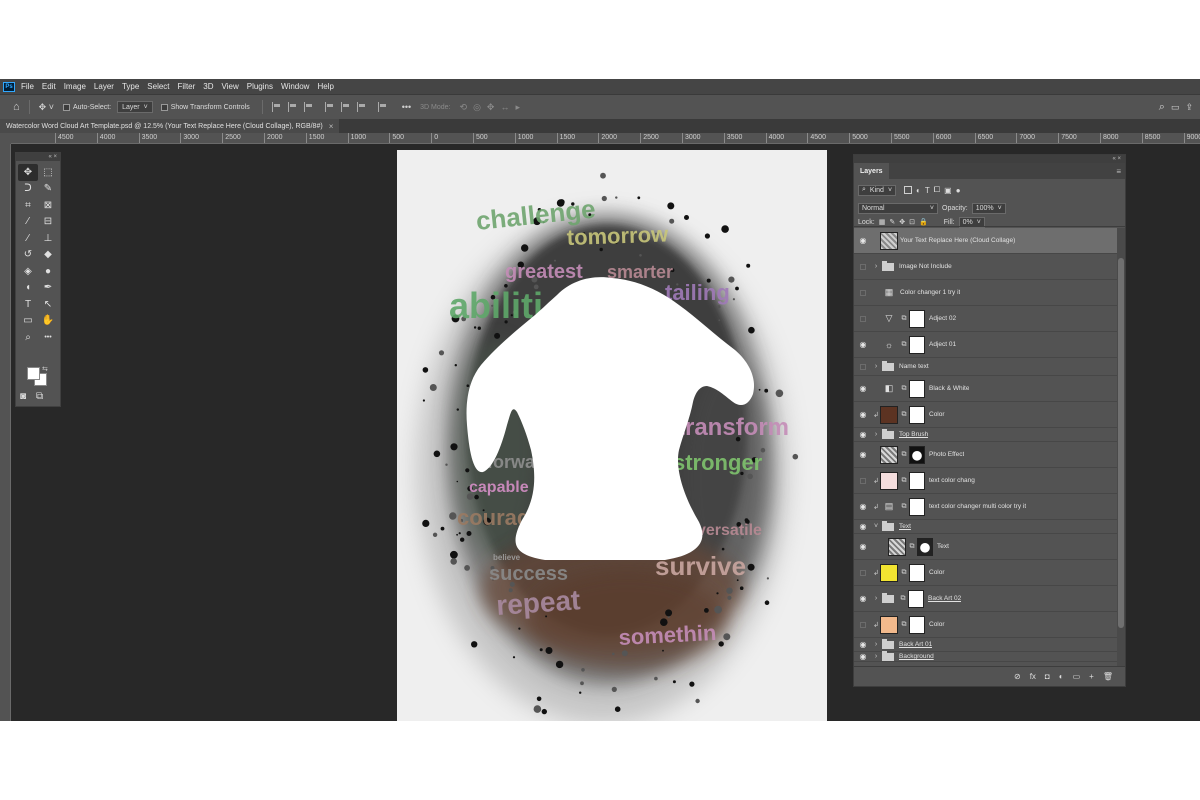 The height and width of the screenshot is (800, 1200). I want to click on crop-tool-icon: ⌗, so click(28, 205).